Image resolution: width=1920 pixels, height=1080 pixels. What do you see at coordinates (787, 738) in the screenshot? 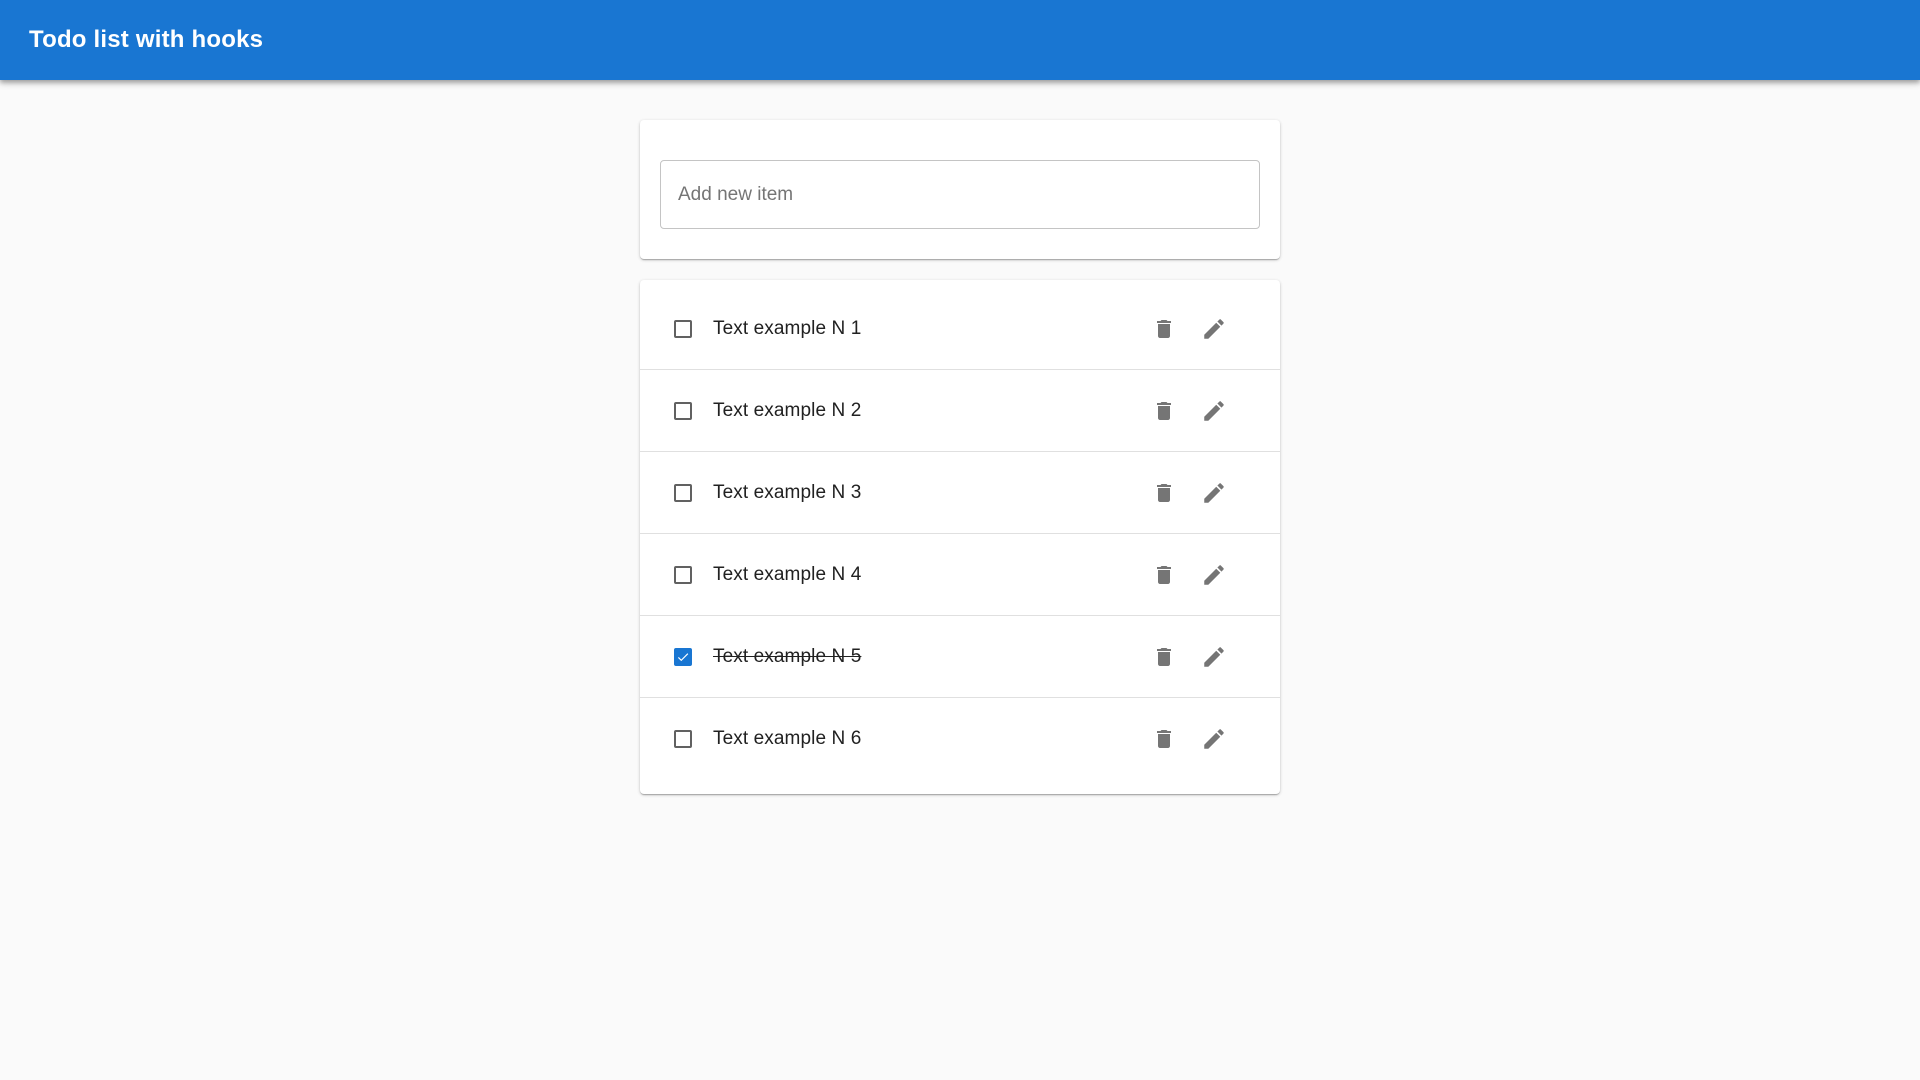
I see `todo-text: Text example N 6` at bounding box center [787, 738].